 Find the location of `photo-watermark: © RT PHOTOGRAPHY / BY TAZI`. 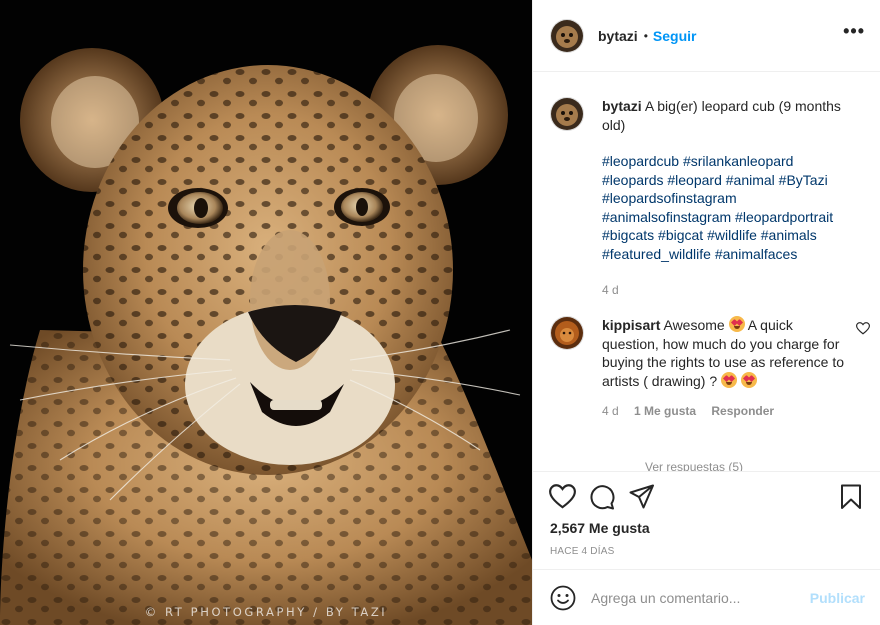

photo-watermark: © RT PHOTOGRAPHY / BY TAZI is located at coordinates (266, 612).